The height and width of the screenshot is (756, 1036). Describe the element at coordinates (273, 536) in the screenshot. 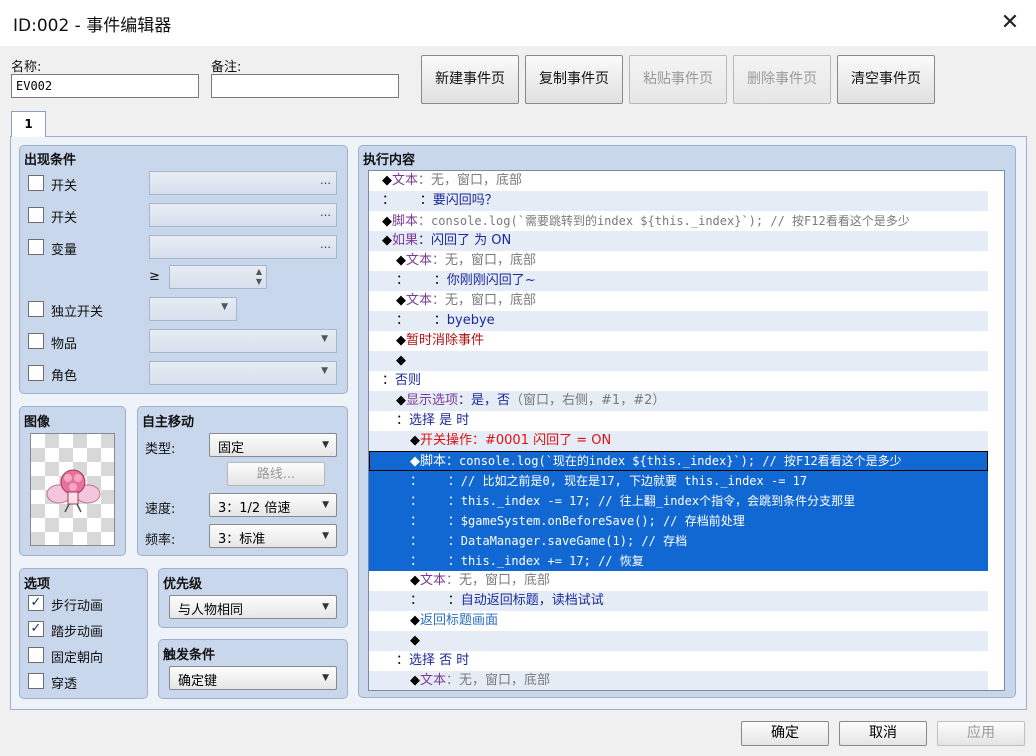

I see `frequency-select: 3：标准 ▼` at that location.